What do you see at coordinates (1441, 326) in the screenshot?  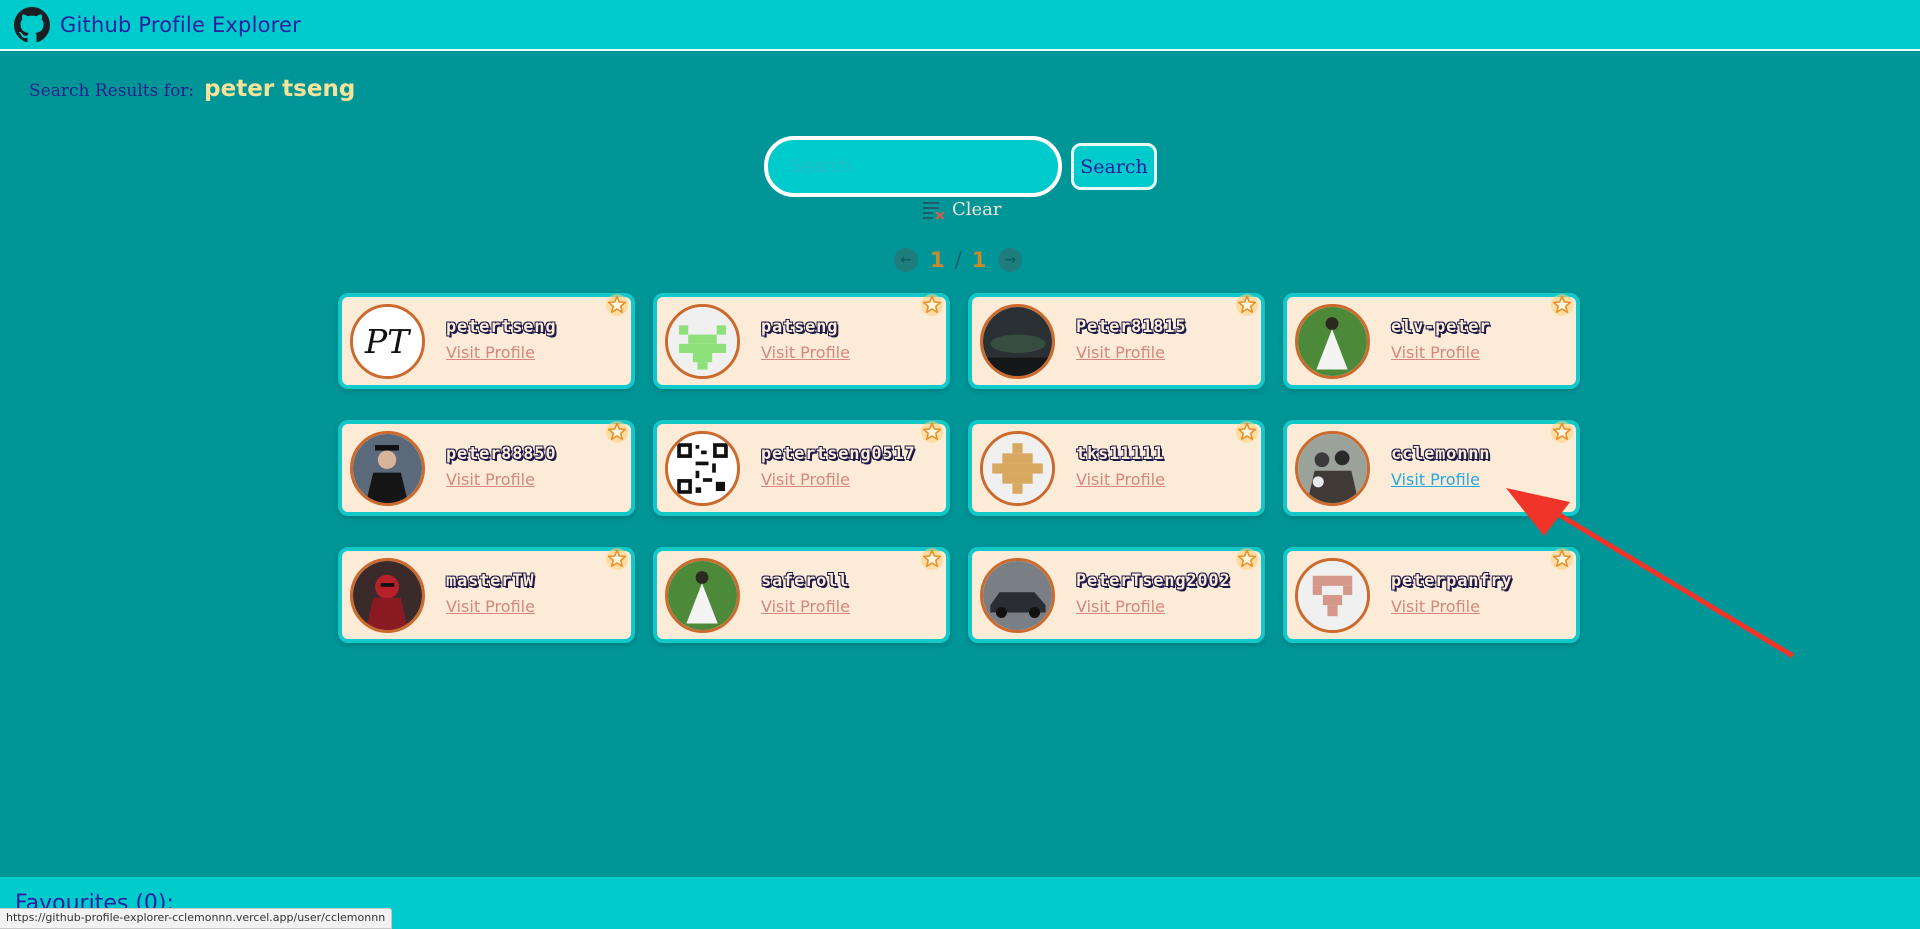 I see `username: elv-peter` at bounding box center [1441, 326].